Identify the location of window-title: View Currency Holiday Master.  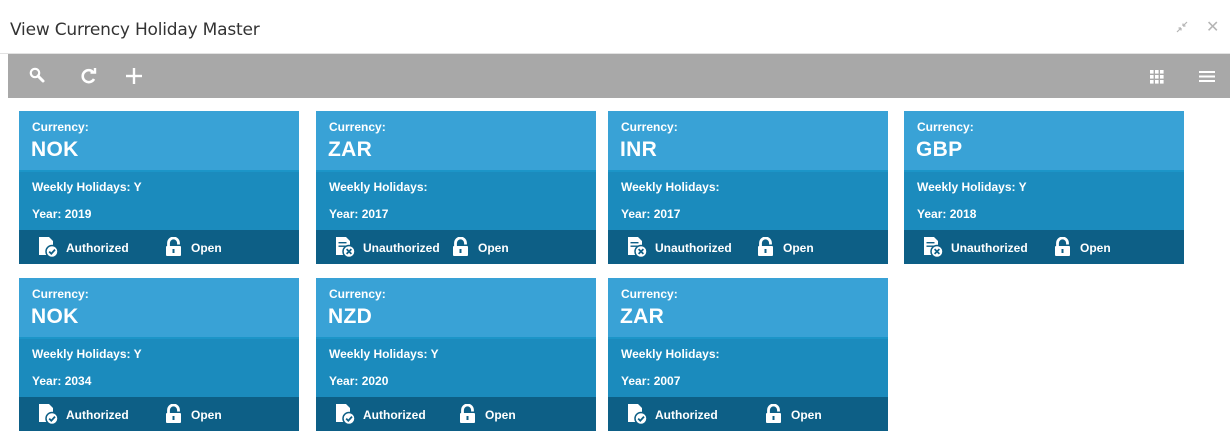
(135, 30).